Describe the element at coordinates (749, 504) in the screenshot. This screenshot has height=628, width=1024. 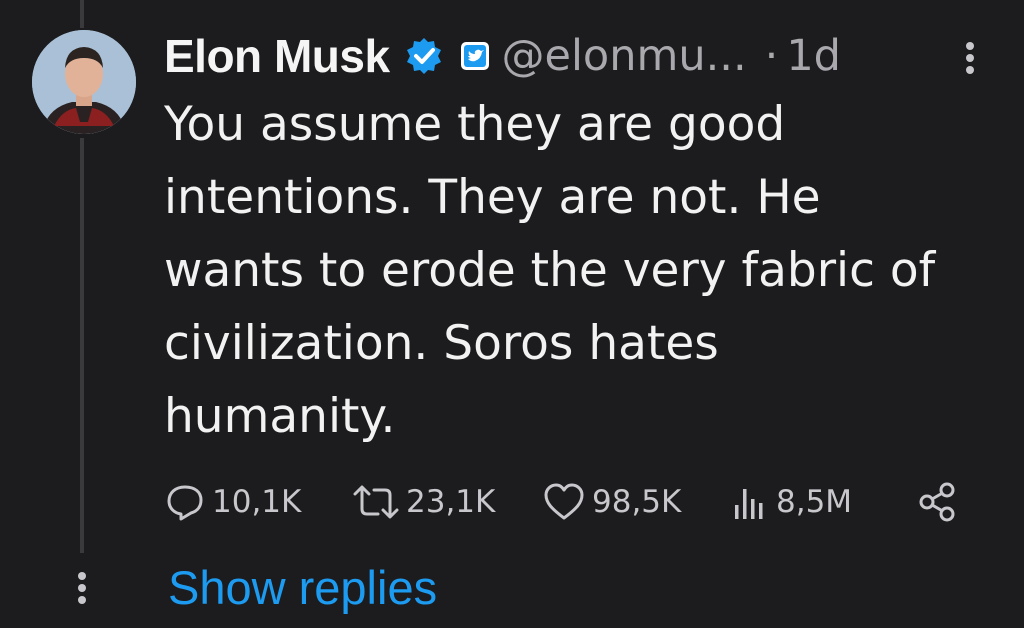
I see `views-icon` at that location.